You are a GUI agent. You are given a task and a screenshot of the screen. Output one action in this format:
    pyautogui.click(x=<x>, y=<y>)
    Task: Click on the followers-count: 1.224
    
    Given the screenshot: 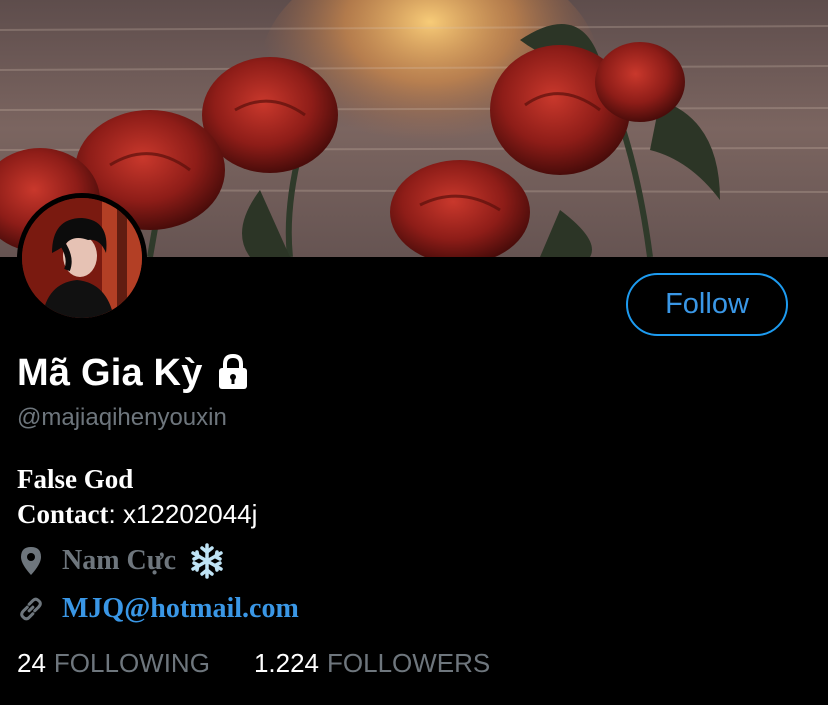 What is the action you would take?
    pyautogui.click(x=286, y=663)
    